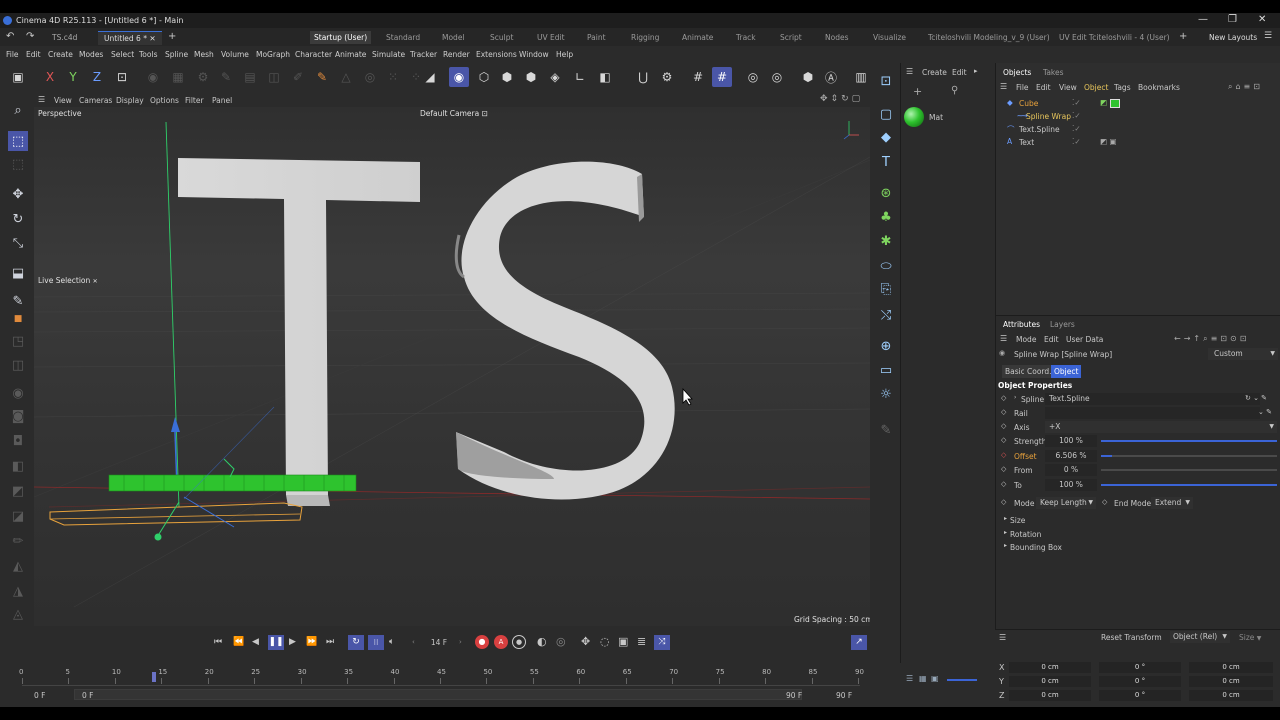 The width and height of the screenshot is (1280, 720). Describe the element at coordinates (1140, 681) in the screenshot. I see `rotation-p-field: 0 °` at that location.